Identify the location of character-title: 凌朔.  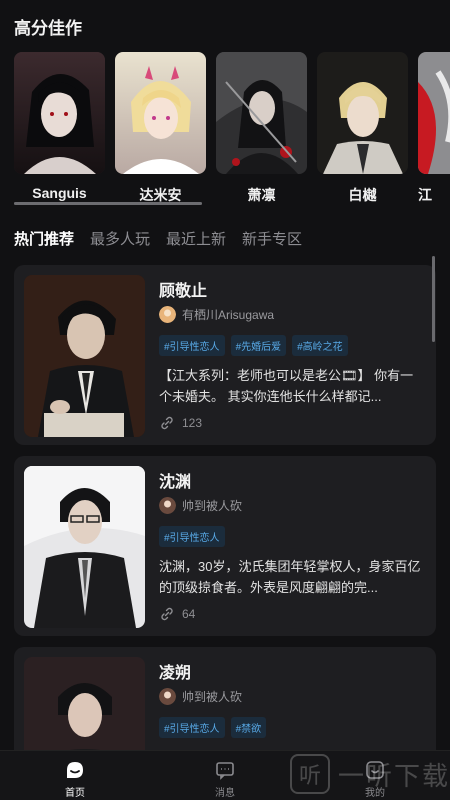
(175, 673).